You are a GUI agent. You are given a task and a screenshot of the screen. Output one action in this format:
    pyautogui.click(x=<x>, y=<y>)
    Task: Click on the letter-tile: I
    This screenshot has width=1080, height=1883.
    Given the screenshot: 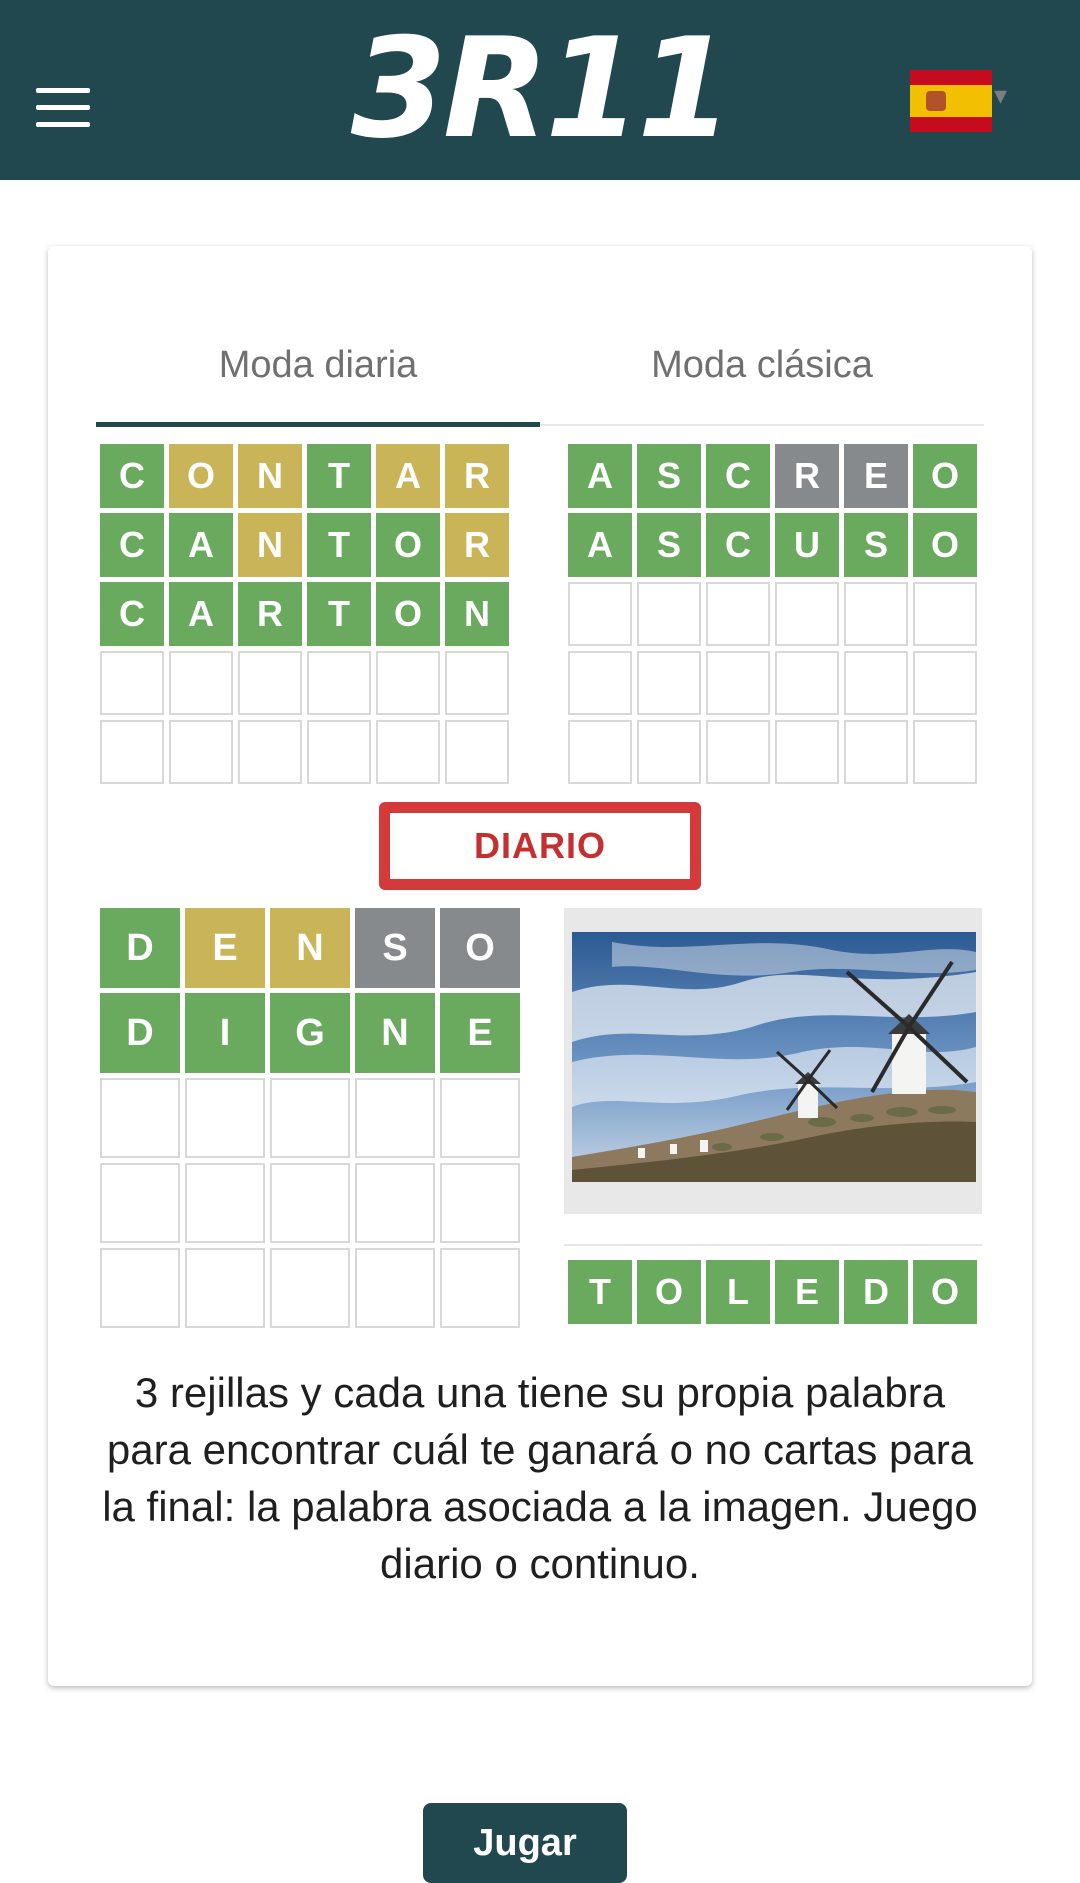 What is the action you would take?
    pyautogui.click(x=225, y=1033)
    